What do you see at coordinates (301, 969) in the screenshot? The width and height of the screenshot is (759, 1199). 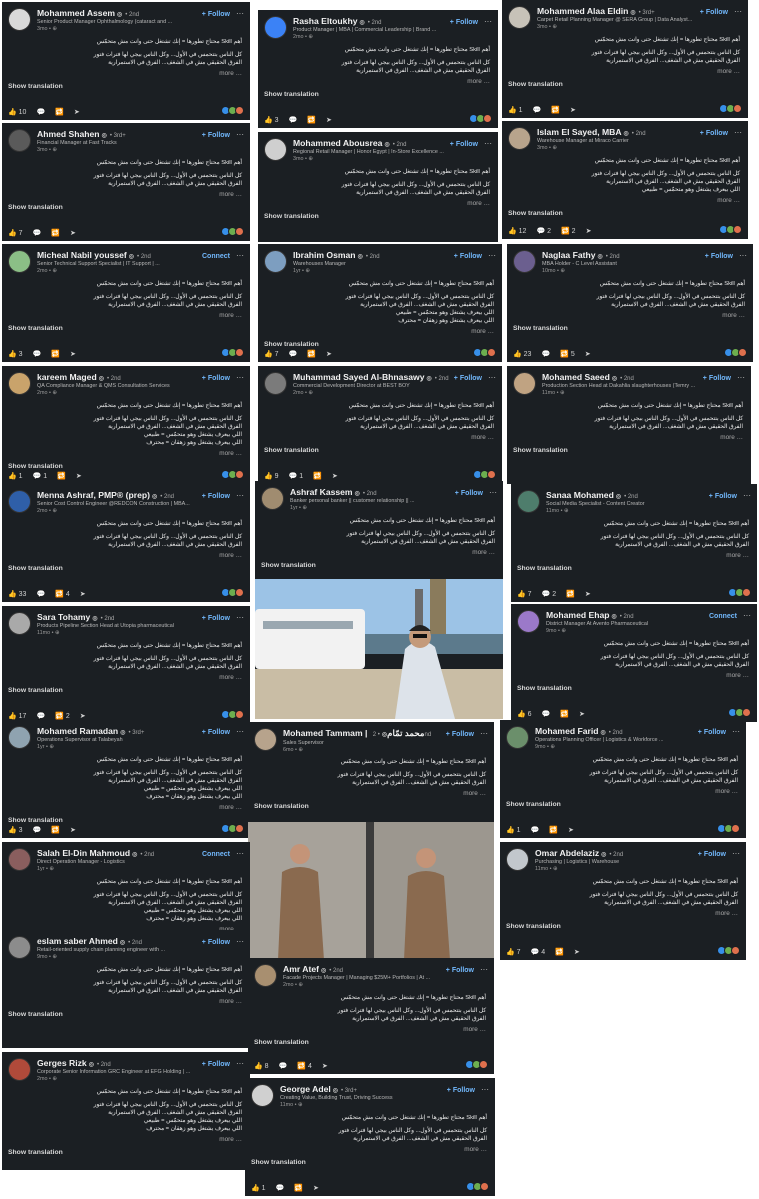 I see `author-name: Amr Atef` at bounding box center [301, 969].